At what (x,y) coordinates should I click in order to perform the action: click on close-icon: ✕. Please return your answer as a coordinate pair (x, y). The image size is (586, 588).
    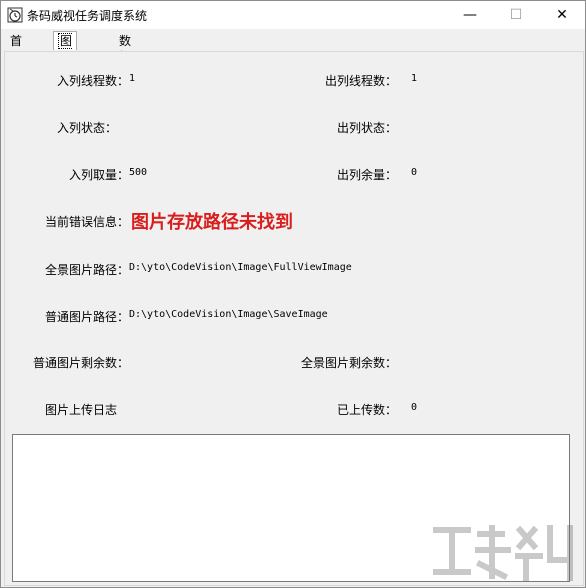
    Looking at the image, I should click on (562, 15).